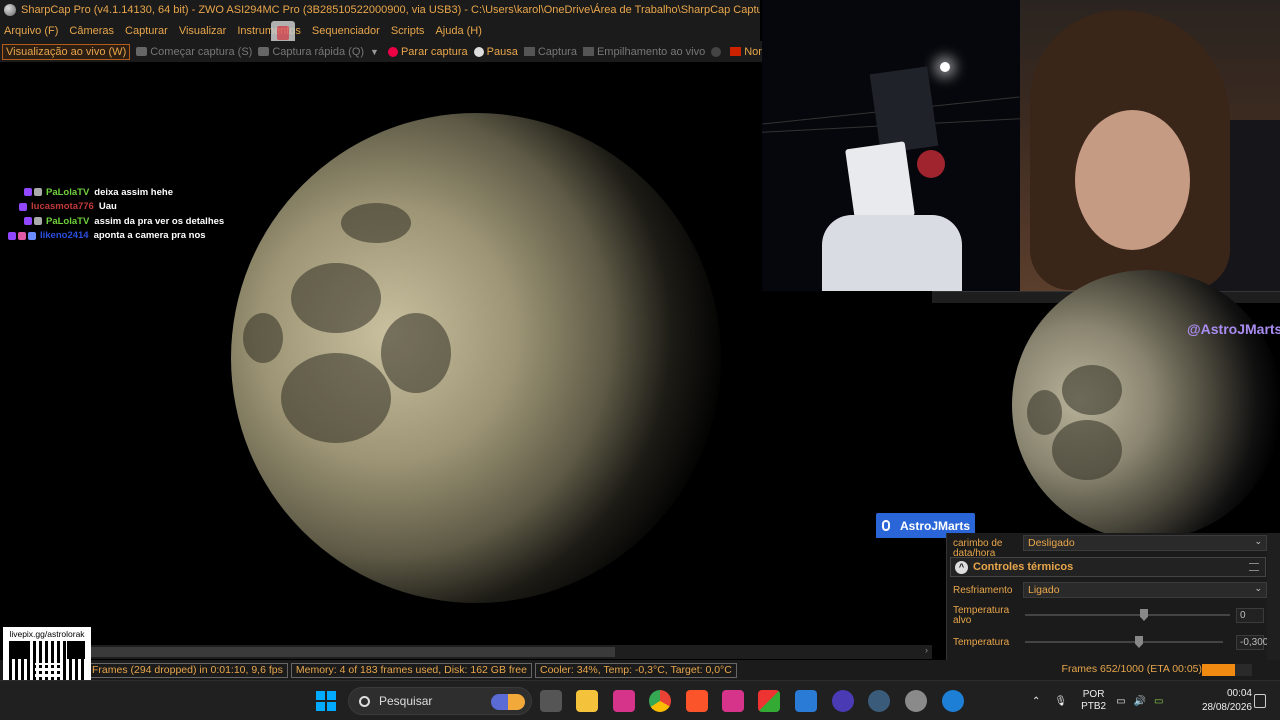 The height and width of the screenshot is (720, 1280). Describe the element at coordinates (203, 31) in the screenshot. I see `menu-visualizar: Visualizar` at that location.